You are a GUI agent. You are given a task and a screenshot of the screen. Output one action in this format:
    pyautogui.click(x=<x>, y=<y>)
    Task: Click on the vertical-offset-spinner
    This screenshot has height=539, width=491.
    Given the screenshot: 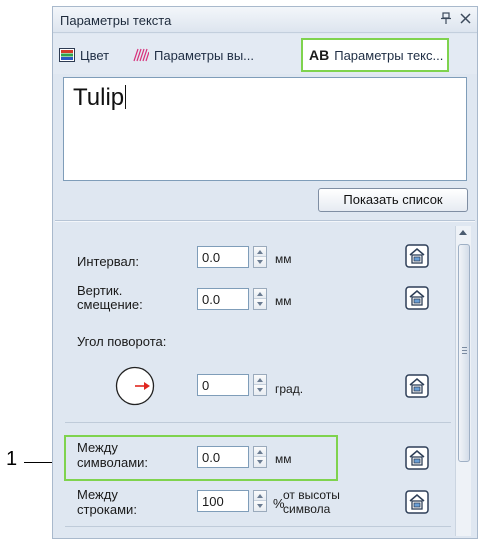 What is the action you would take?
    pyautogui.click(x=260, y=299)
    